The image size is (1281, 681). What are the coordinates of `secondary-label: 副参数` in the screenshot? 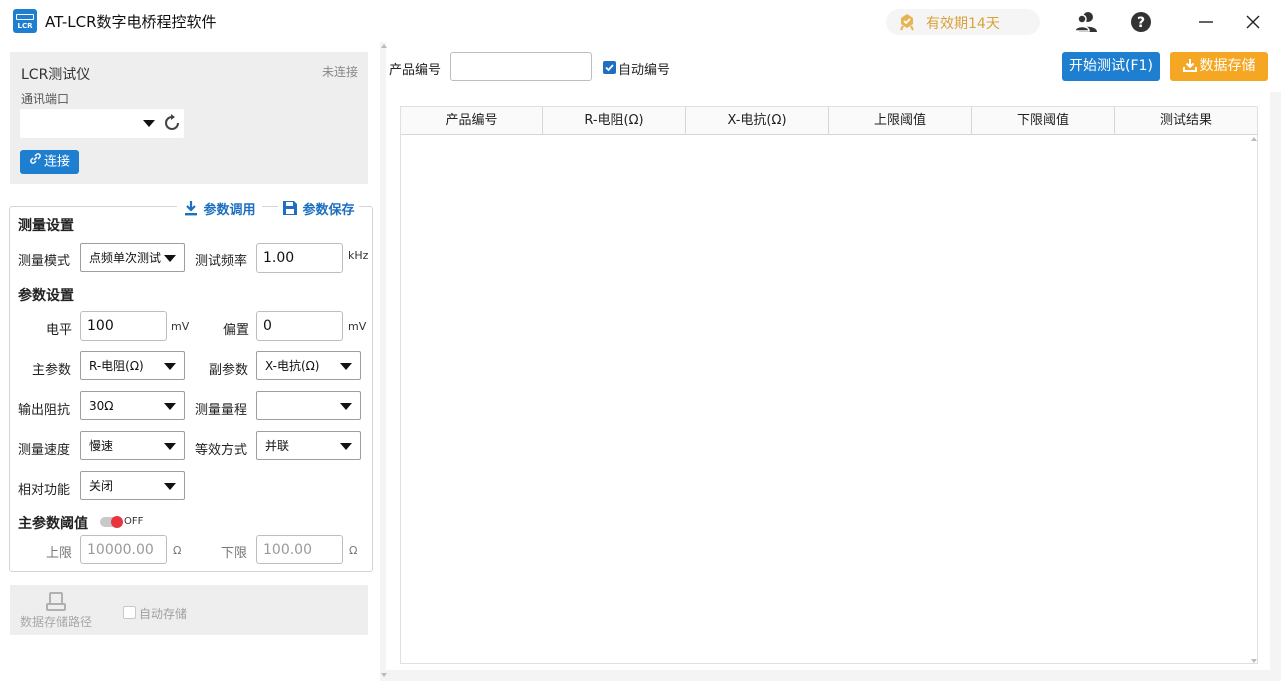 It's located at (229, 370).